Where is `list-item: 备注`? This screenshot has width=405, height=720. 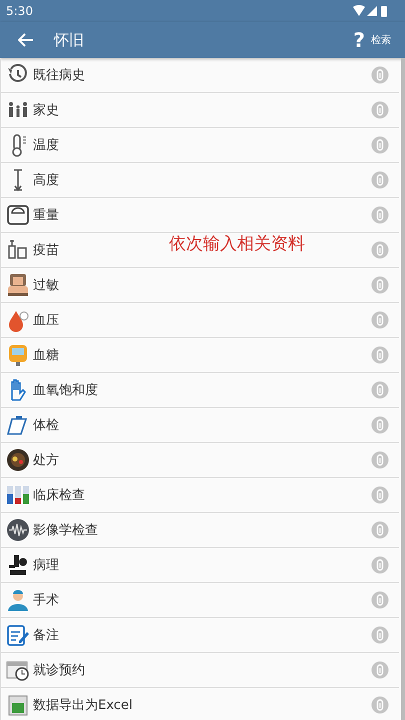
list-item: 备注 is located at coordinates (46, 635).